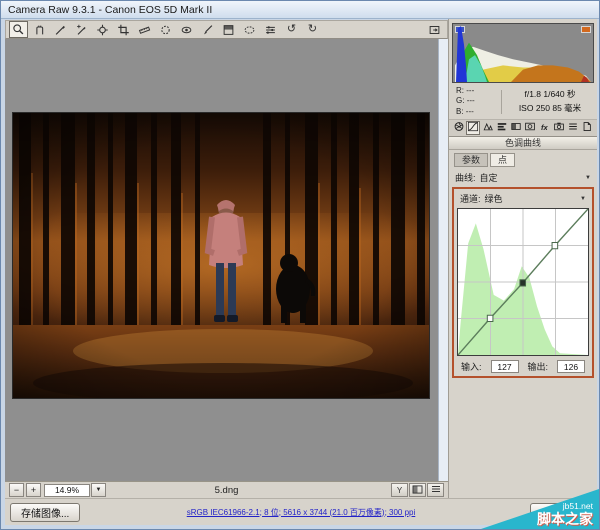 The width and height of the screenshot is (600, 530). I want to click on curve-preset-value: 自定, so click(488, 178).